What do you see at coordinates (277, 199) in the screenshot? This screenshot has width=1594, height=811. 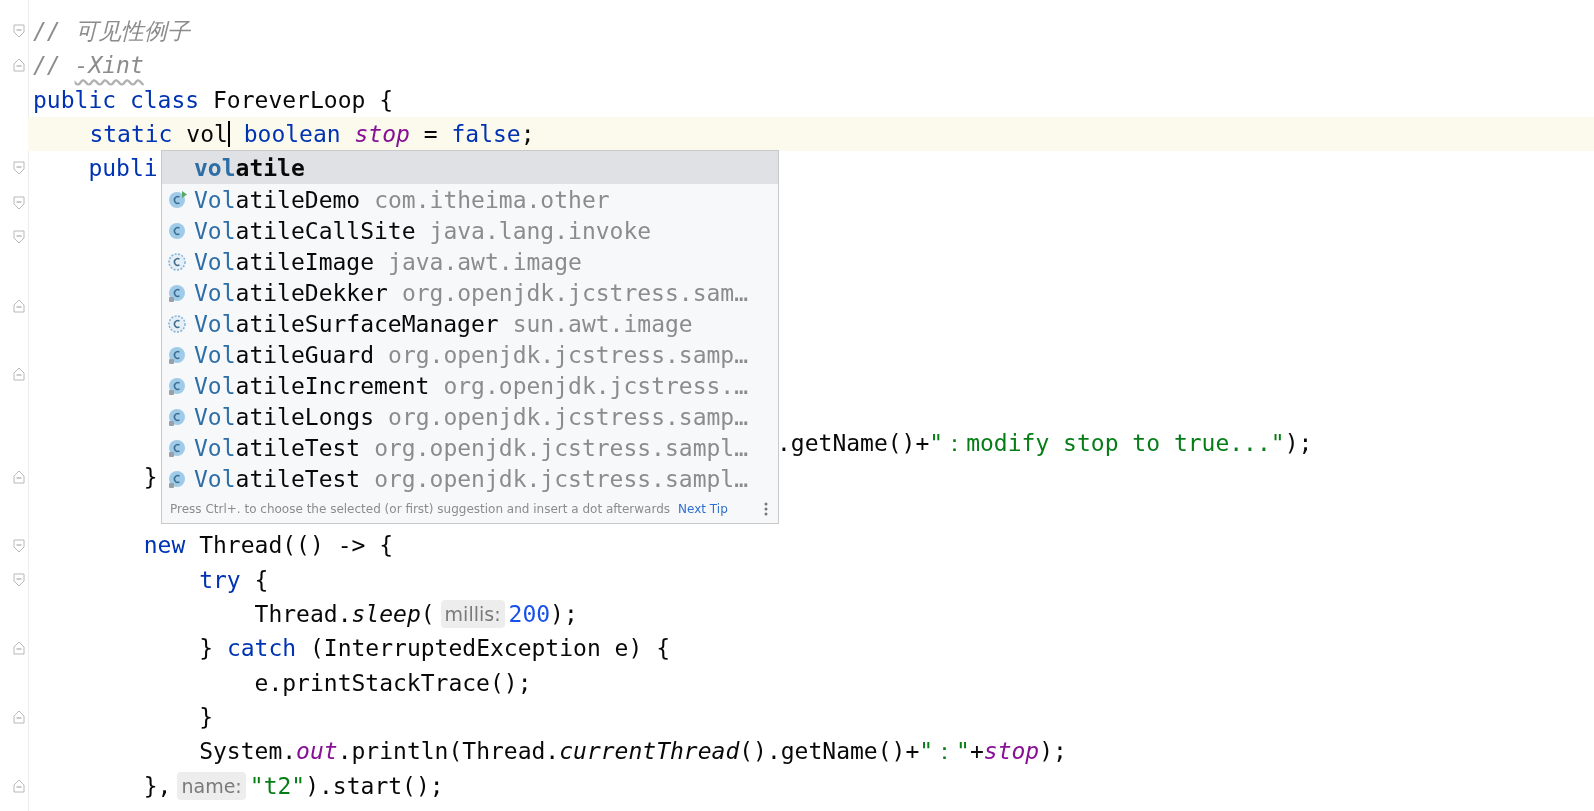 I see `completion-name: VolatileDemo` at bounding box center [277, 199].